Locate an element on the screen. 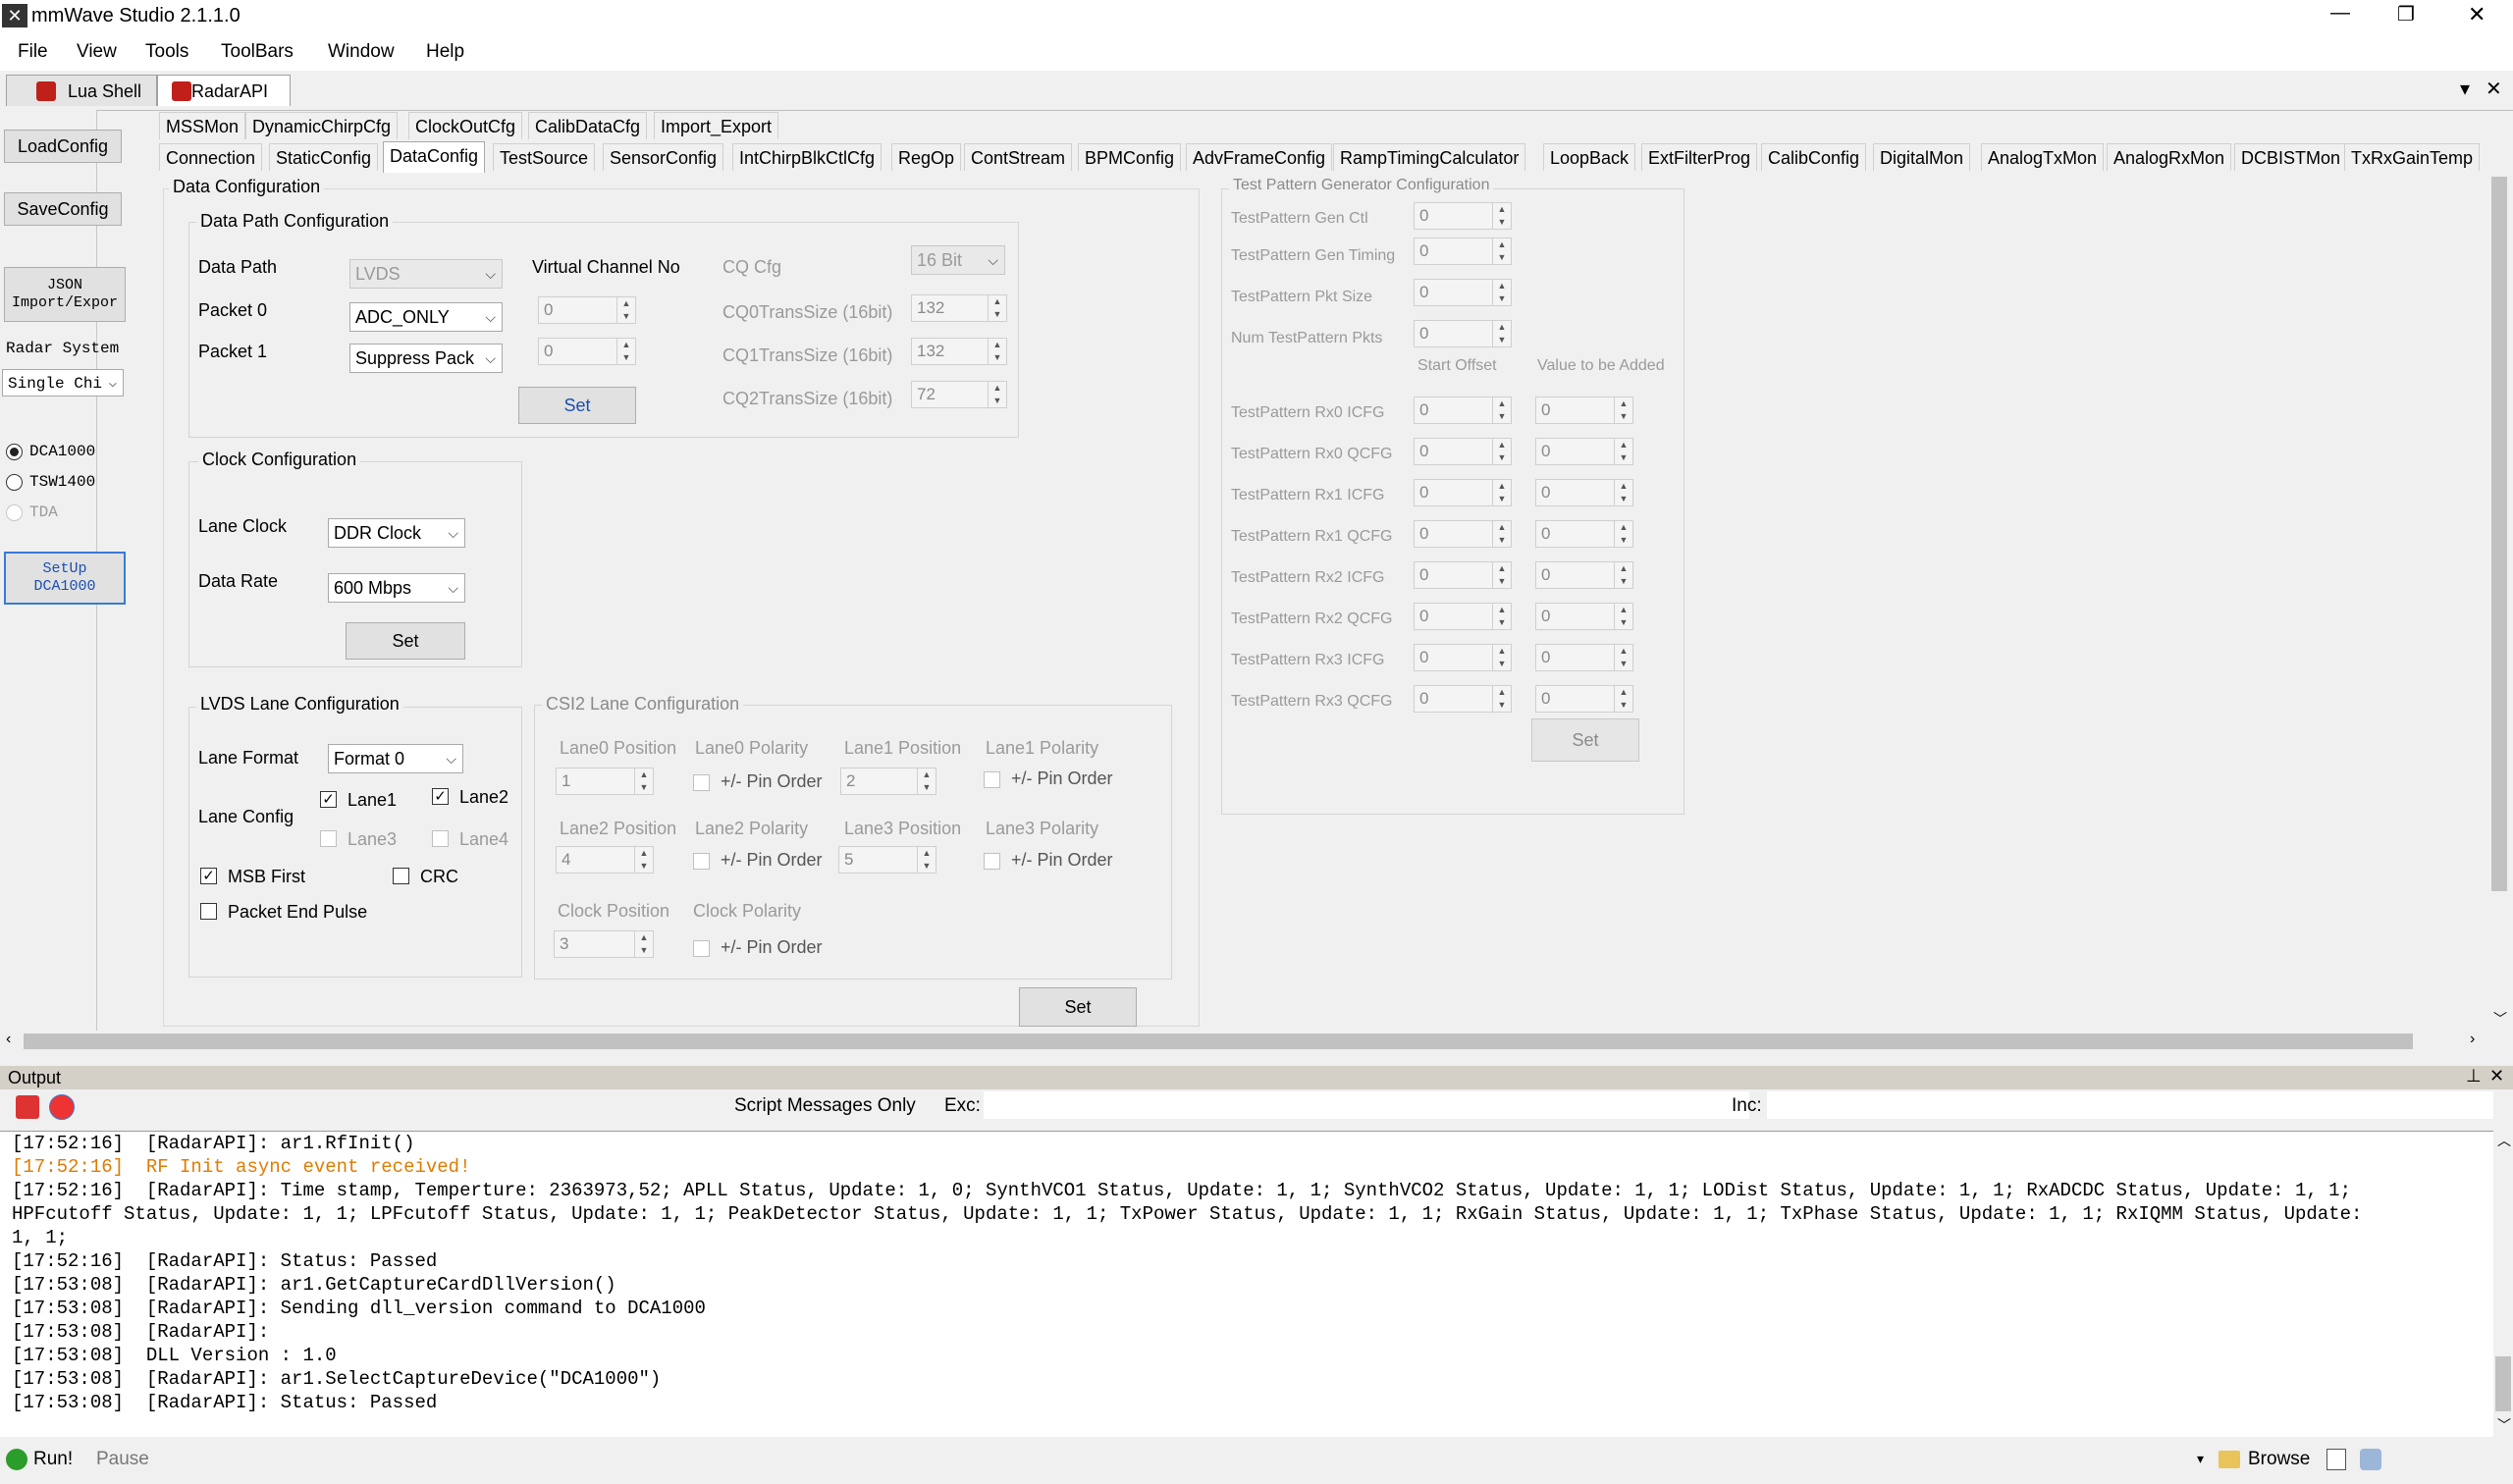  menu-help: Help is located at coordinates (445, 52).